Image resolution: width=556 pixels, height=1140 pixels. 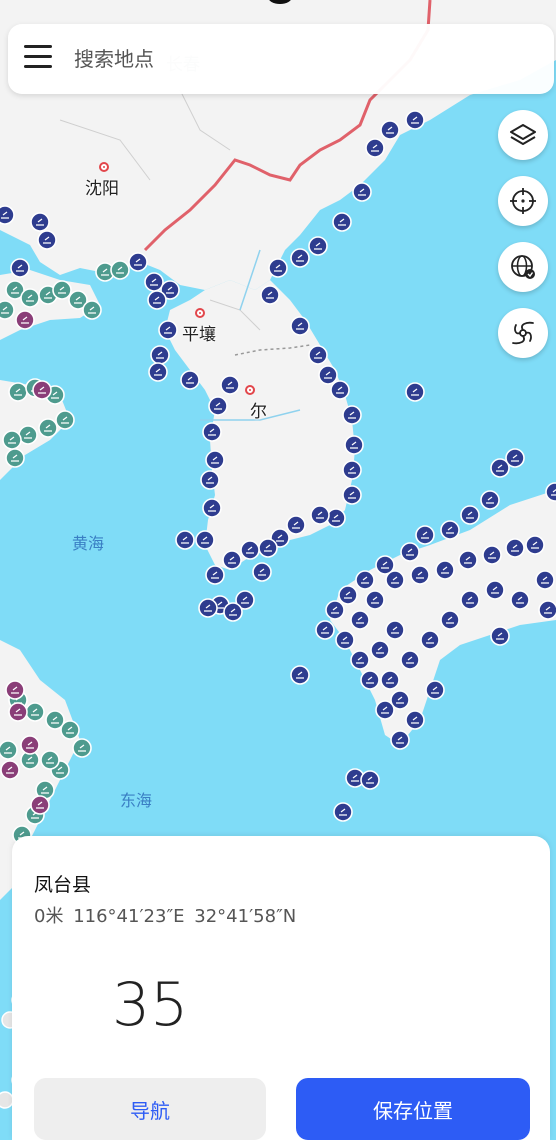 I want to click on typhoon-button, so click(x=523, y=333).